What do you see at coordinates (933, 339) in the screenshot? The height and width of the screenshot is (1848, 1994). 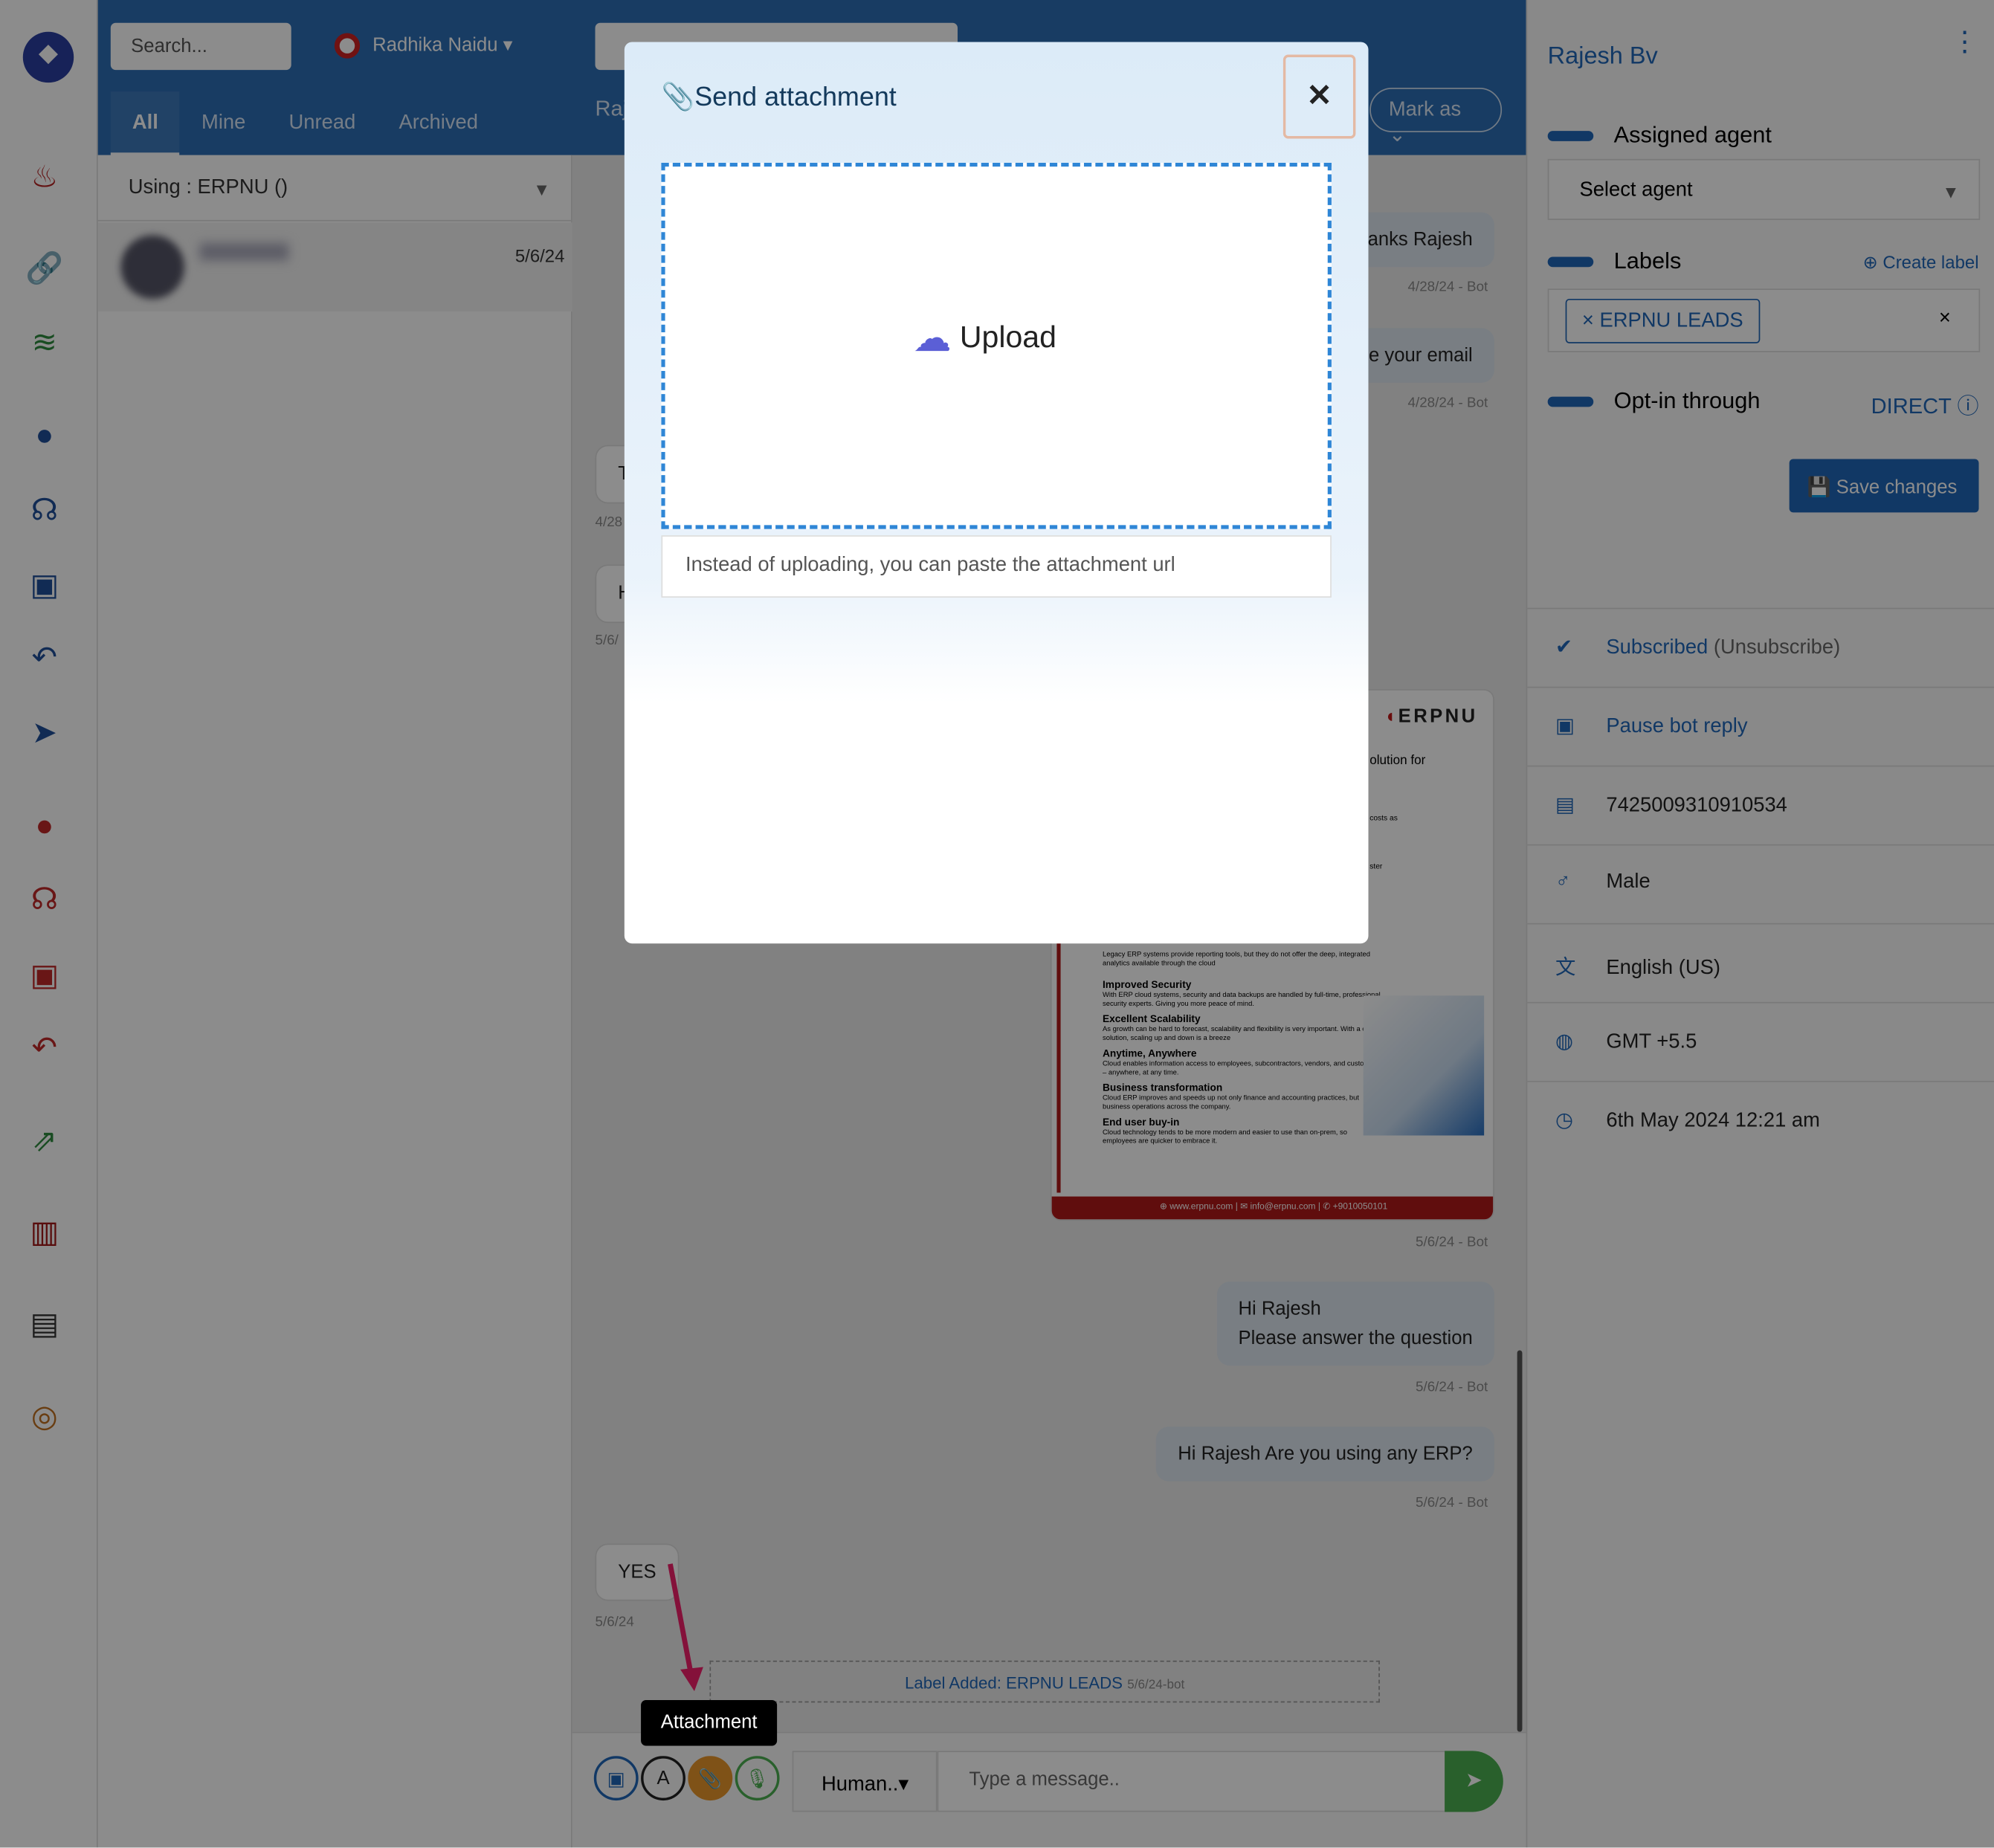 I see `cloud-upload-icon: ☁` at bounding box center [933, 339].